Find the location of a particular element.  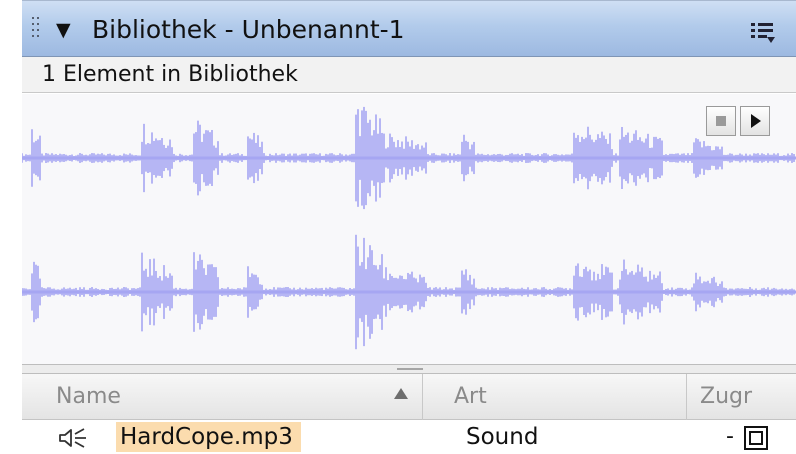

column-header-name: Name is located at coordinates (88, 397).